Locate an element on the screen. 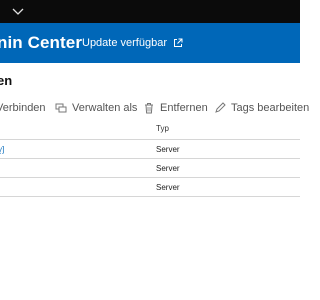 The width and height of the screenshot is (320, 300). external-link-icon is located at coordinates (178, 42).